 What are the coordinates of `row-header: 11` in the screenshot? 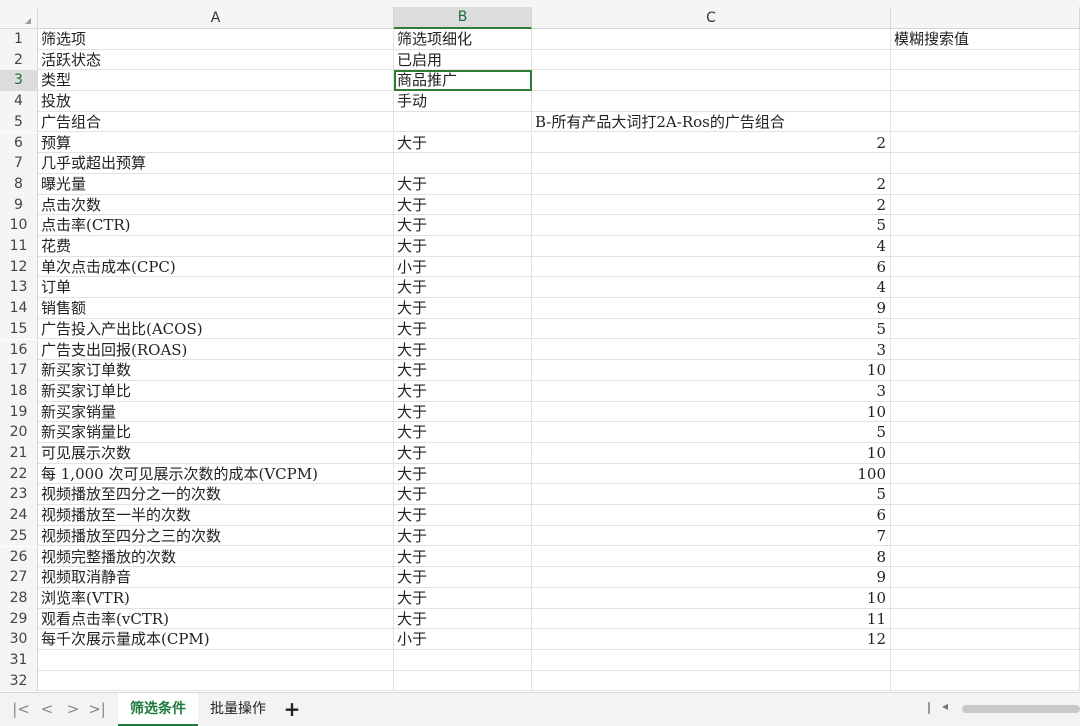 It's located at (19, 246).